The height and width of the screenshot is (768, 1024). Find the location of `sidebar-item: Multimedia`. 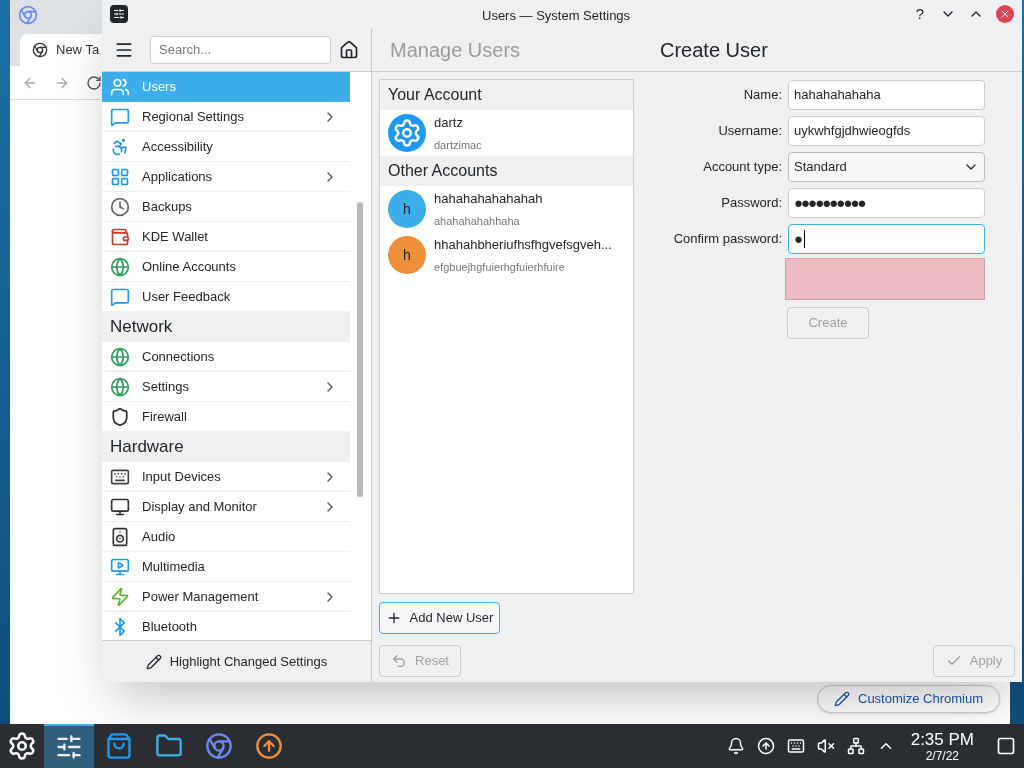

sidebar-item: Multimedia is located at coordinates (226, 567).